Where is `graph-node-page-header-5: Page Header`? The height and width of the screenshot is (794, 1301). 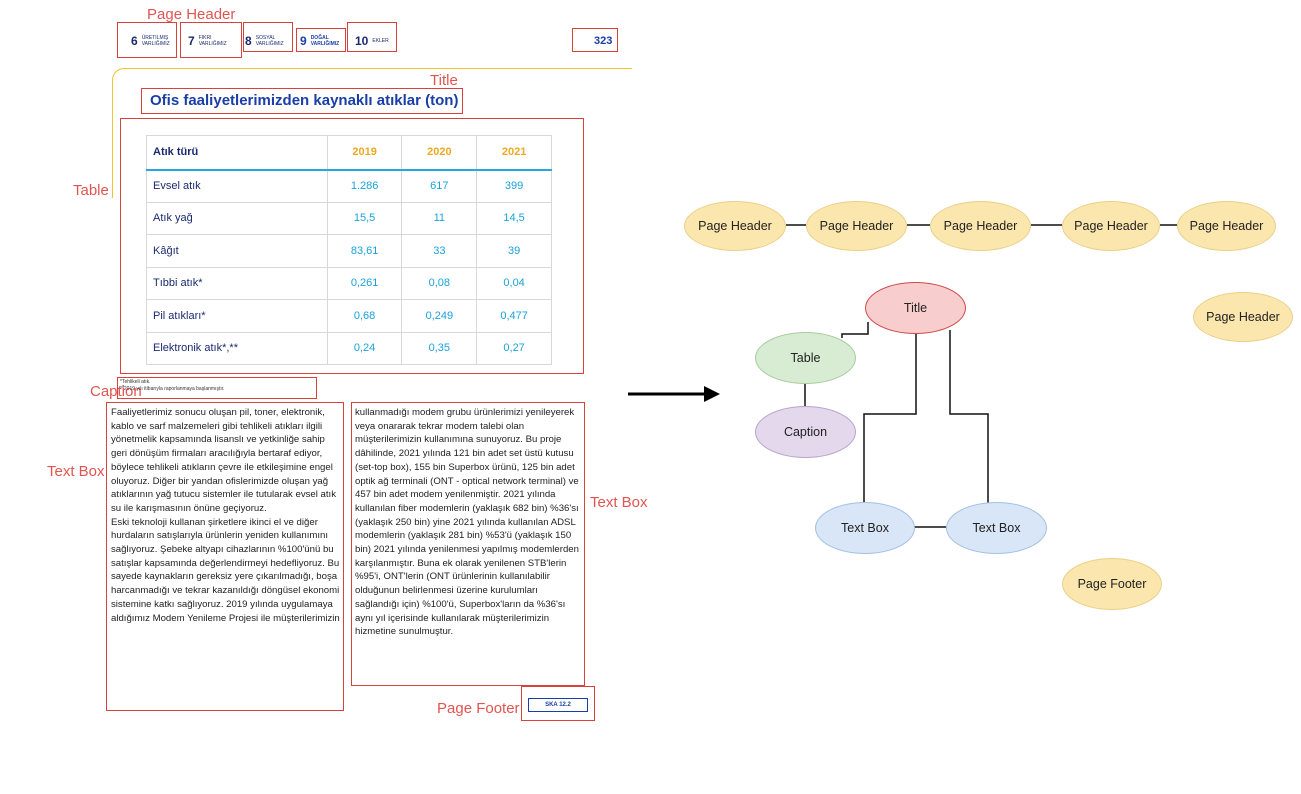
graph-node-page-header-5: Page Header is located at coordinates (1226, 226).